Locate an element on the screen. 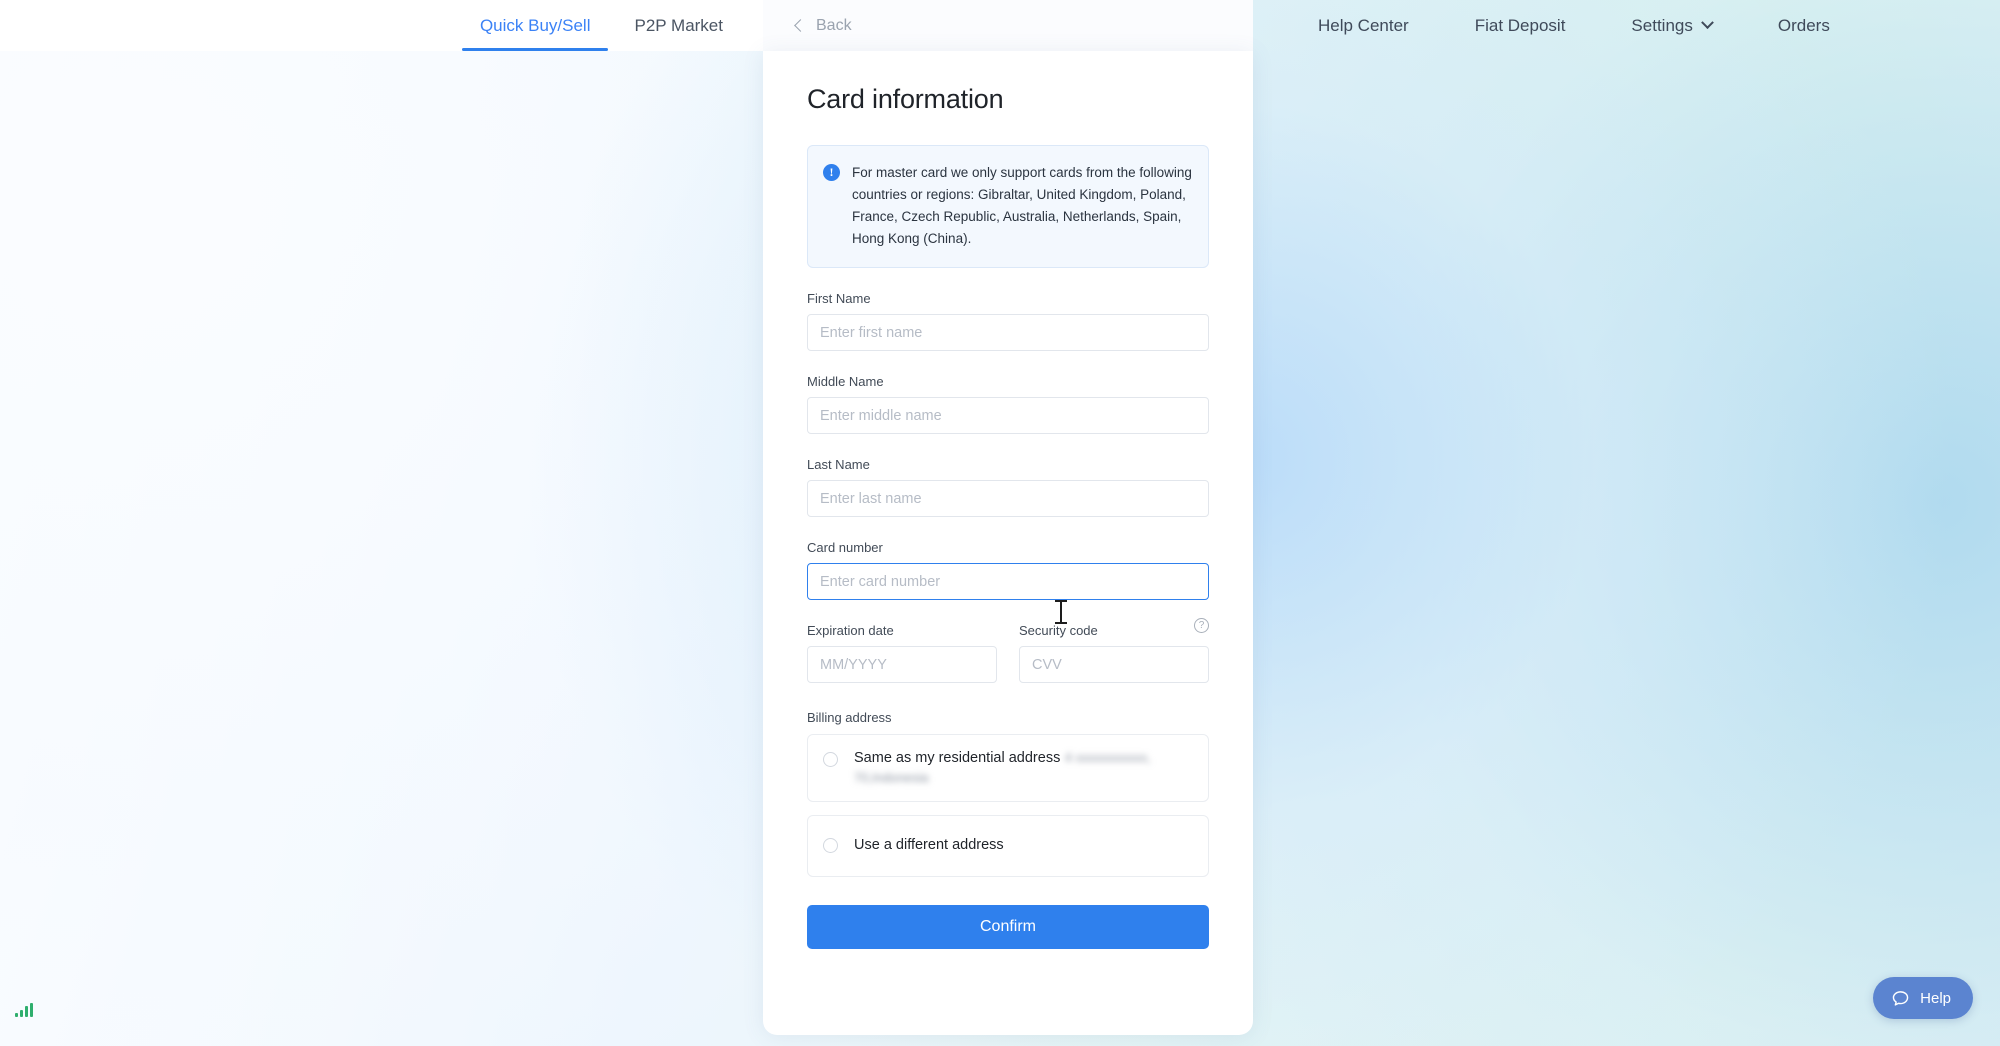 This screenshot has width=2000, height=1046. tab-quick-buy-sell: Quick Buy/Sell is located at coordinates (535, 25).